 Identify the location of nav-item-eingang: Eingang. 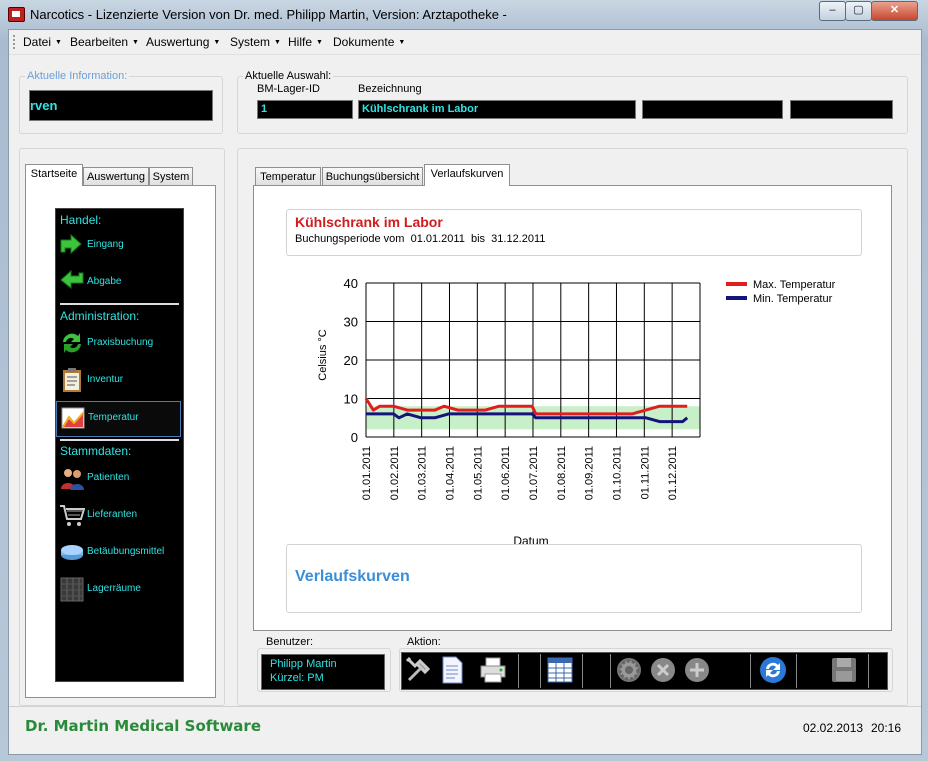
(118, 246).